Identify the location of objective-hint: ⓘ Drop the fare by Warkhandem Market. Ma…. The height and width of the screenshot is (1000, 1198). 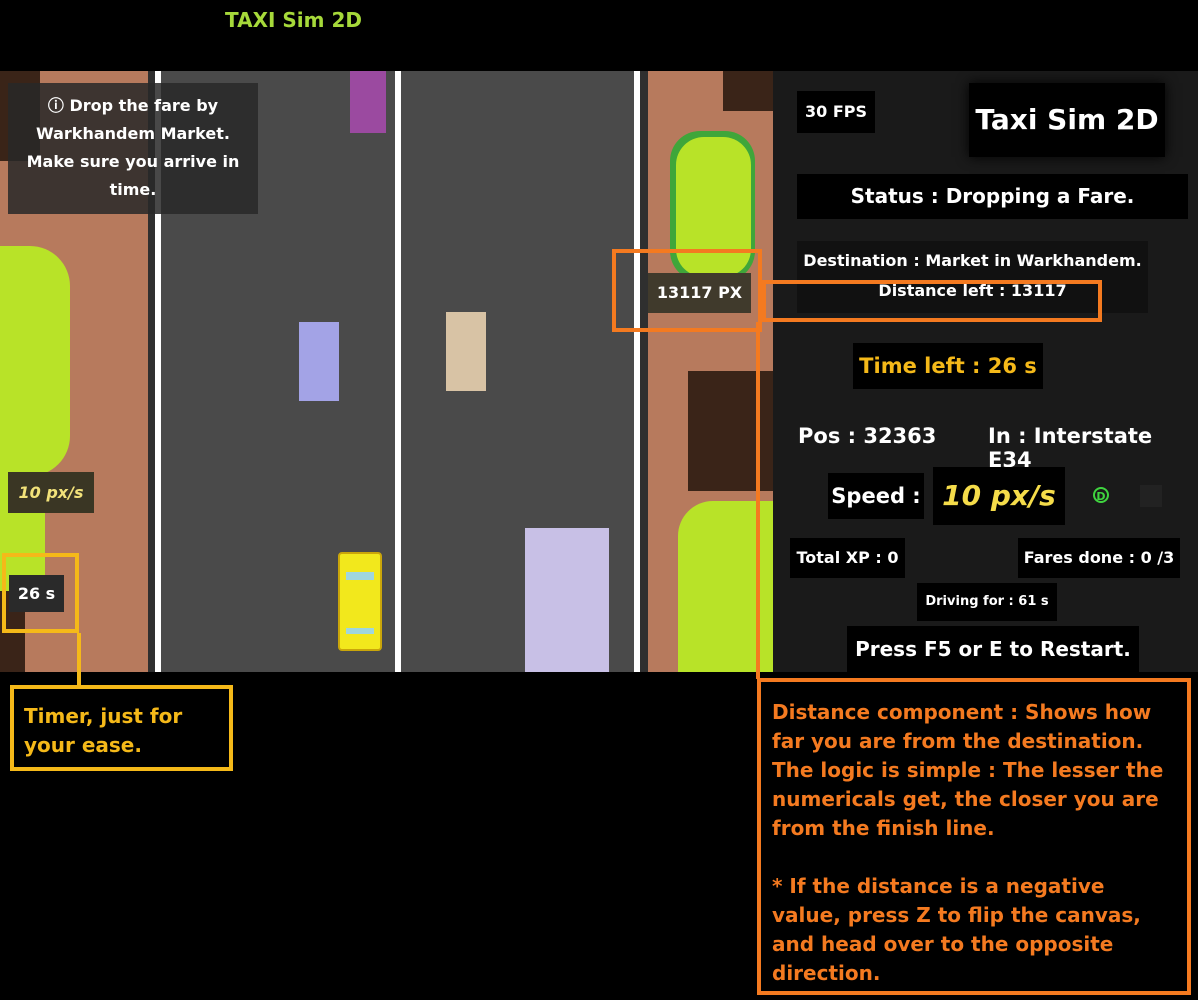
(133, 148).